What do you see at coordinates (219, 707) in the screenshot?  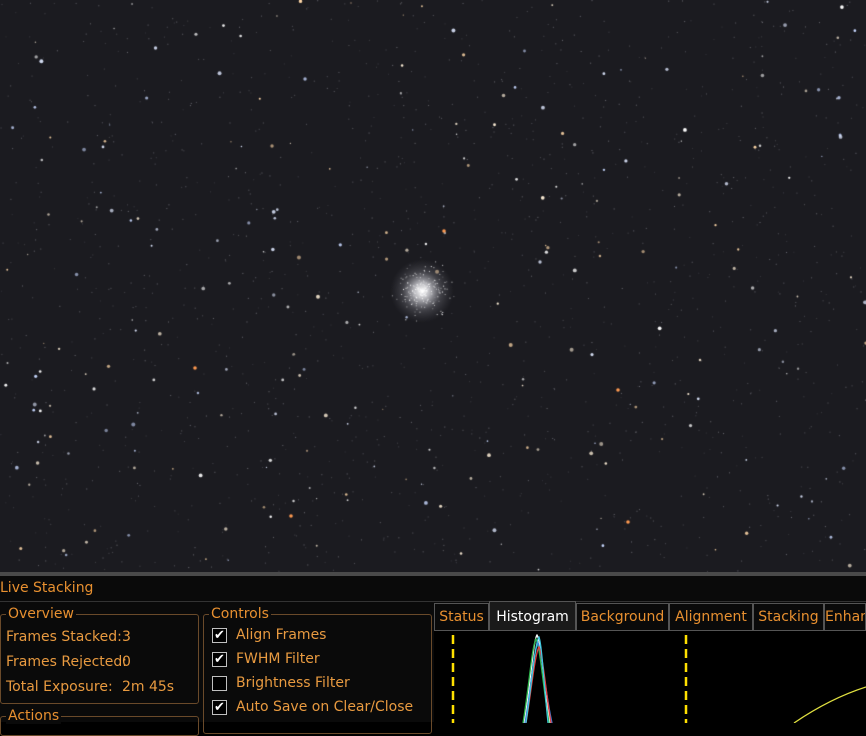 I see `auto-save-check-icon: ✔` at bounding box center [219, 707].